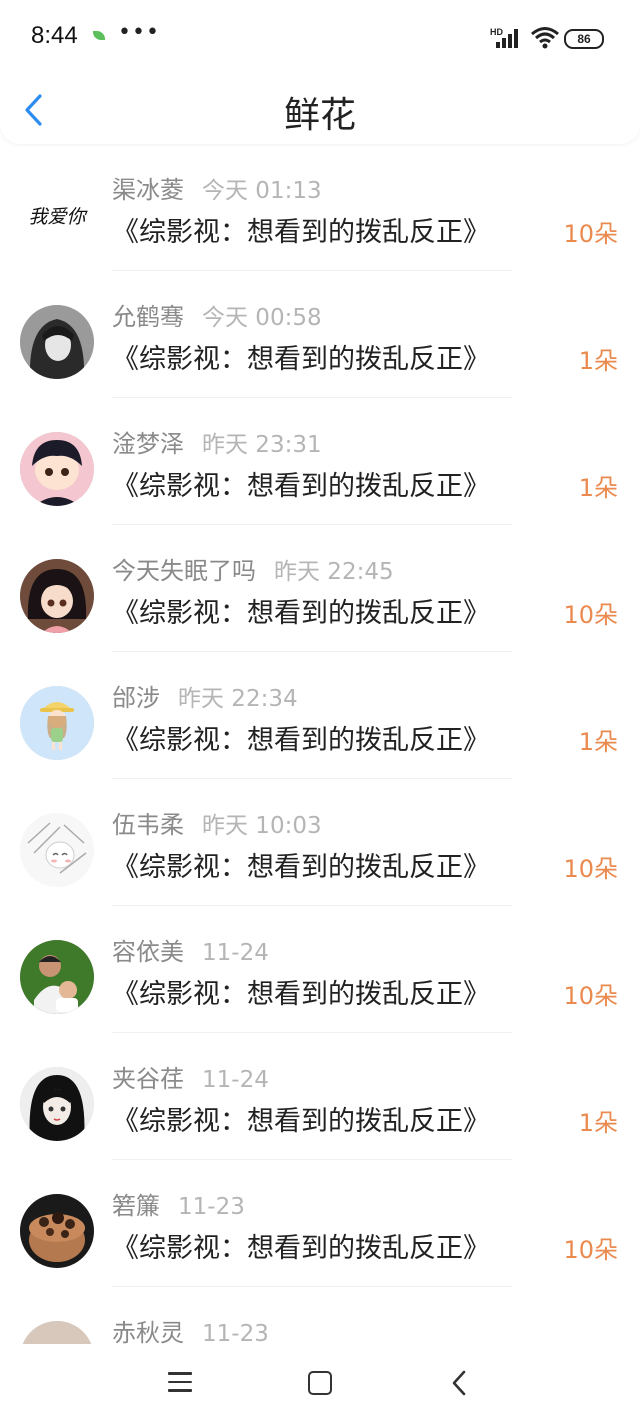 This screenshot has width=640, height=1422. What do you see at coordinates (148, 1331) in the screenshot?
I see `sender-name: 赤秋灵` at bounding box center [148, 1331].